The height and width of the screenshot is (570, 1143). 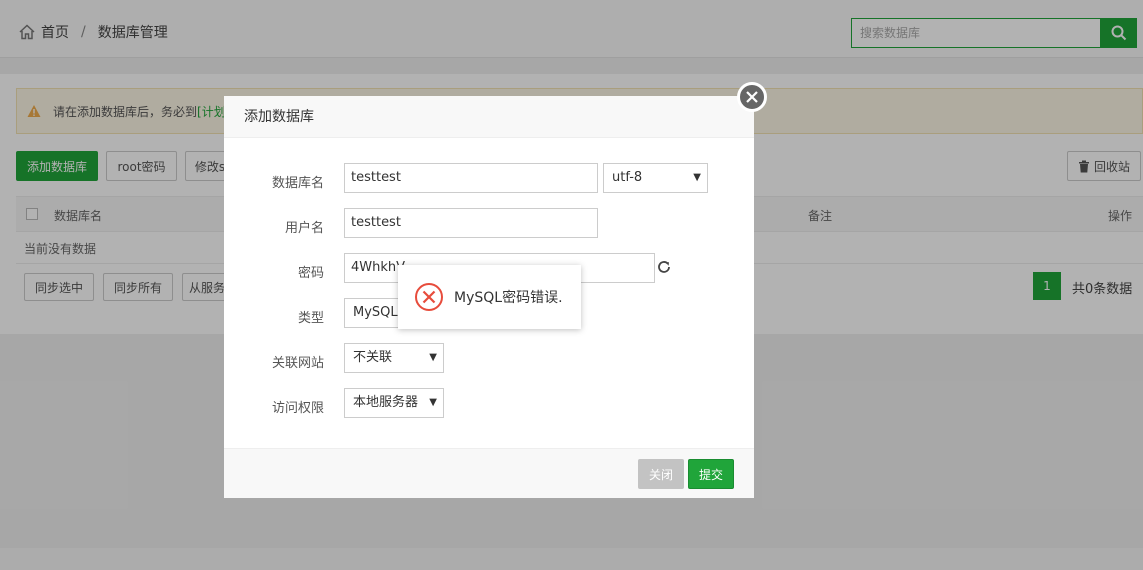 I want to click on label-db-name: 数据库名, so click(x=297, y=183).